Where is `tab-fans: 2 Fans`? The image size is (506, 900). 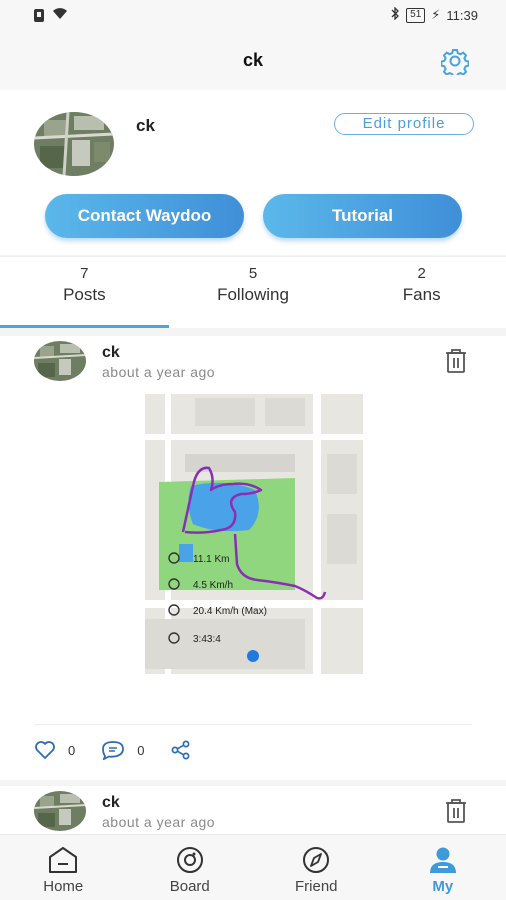 tab-fans: 2 Fans is located at coordinates (421, 292).